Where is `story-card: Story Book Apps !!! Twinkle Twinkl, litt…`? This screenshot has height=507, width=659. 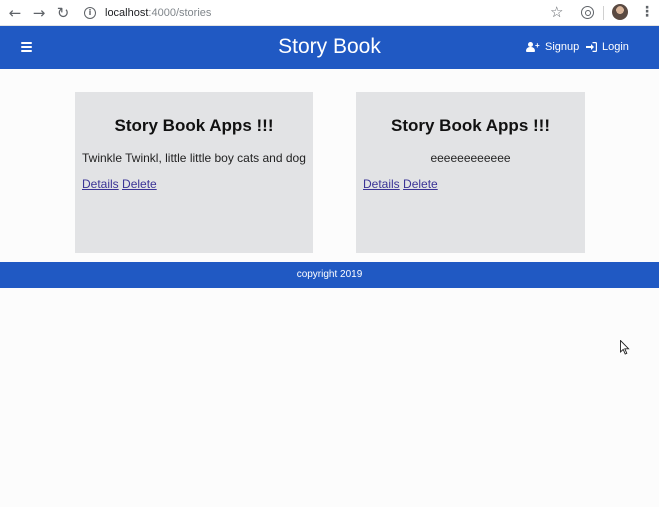 story-card: Story Book Apps !!! Twinkle Twinkl, litt… is located at coordinates (194, 172).